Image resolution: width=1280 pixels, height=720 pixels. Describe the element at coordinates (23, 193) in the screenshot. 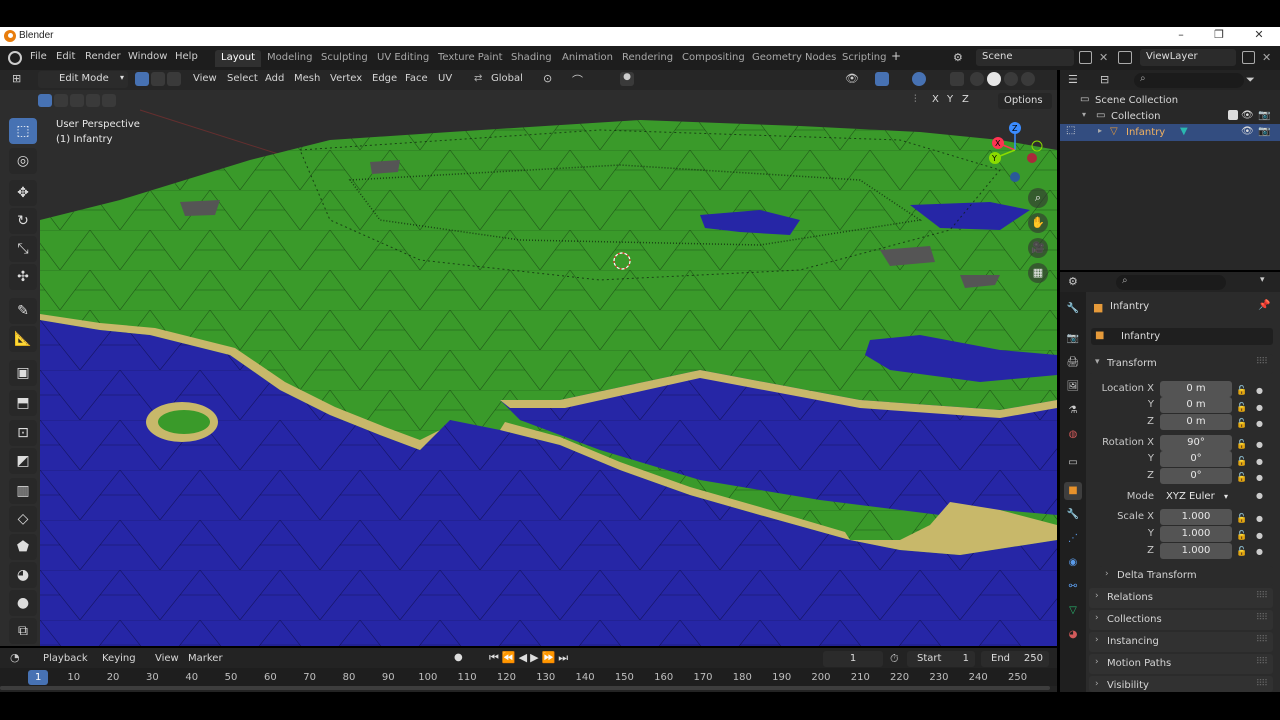

I see `move-tool-icon: ✥` at that location.